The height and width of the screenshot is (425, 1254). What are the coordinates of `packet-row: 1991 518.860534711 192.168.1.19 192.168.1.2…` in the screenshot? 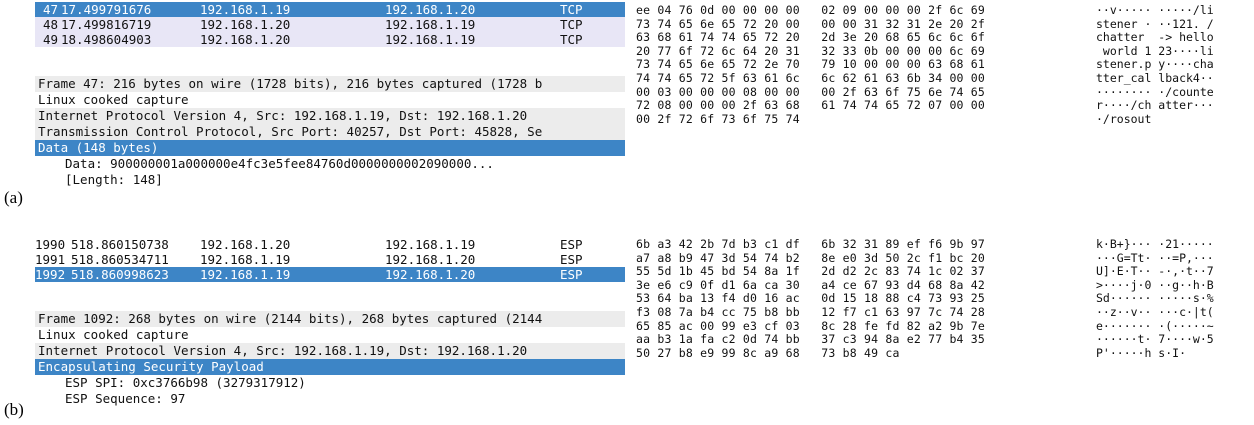 It's located at (330, 259).